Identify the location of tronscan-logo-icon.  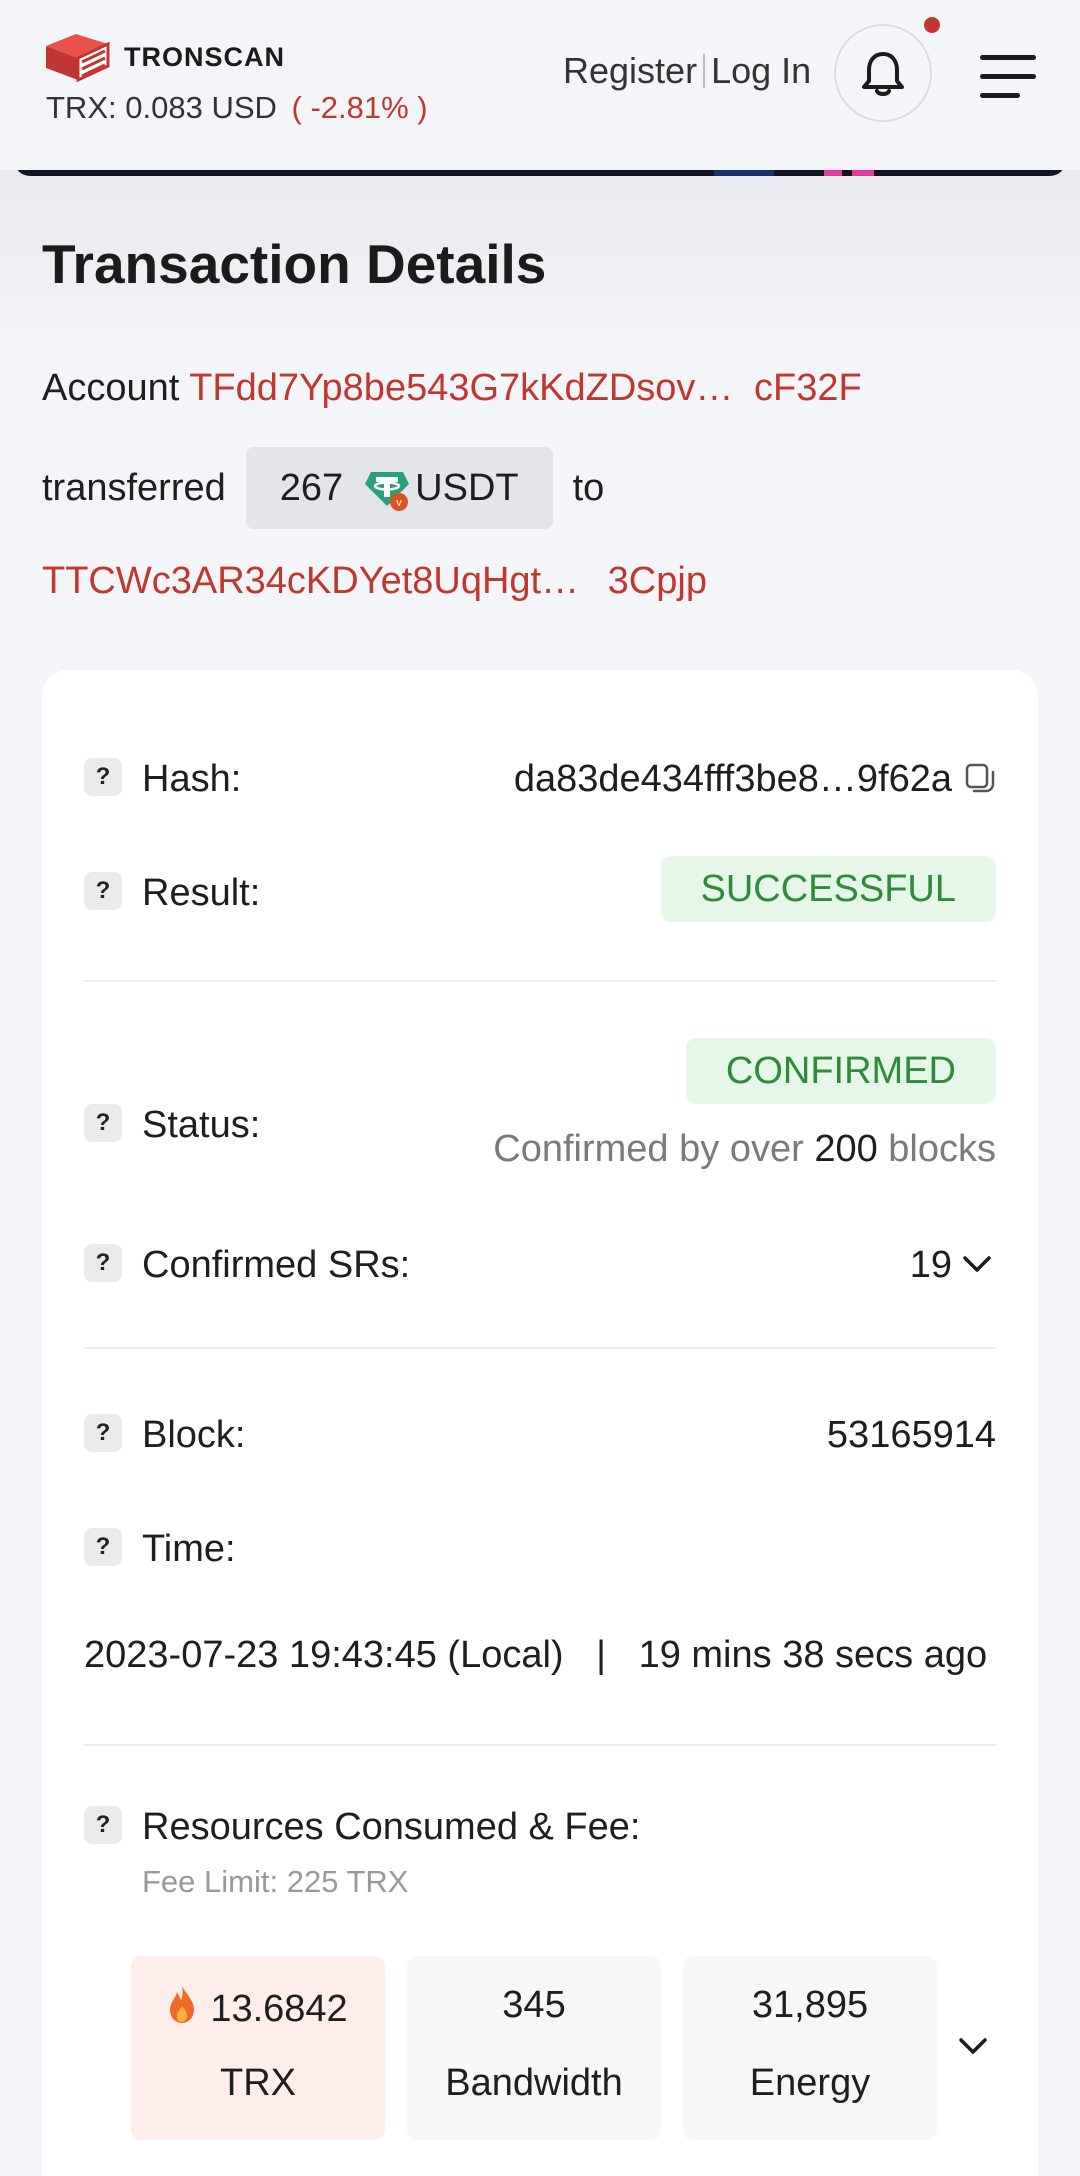
(78, 58).